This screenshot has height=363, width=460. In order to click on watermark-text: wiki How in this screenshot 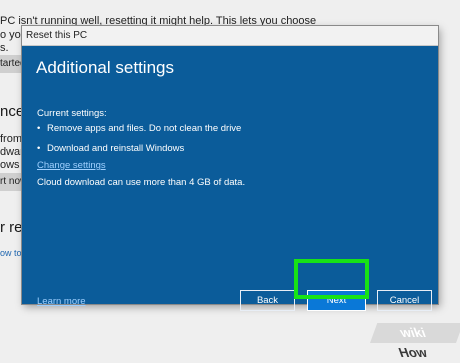, I will do `click(413, 342)`.